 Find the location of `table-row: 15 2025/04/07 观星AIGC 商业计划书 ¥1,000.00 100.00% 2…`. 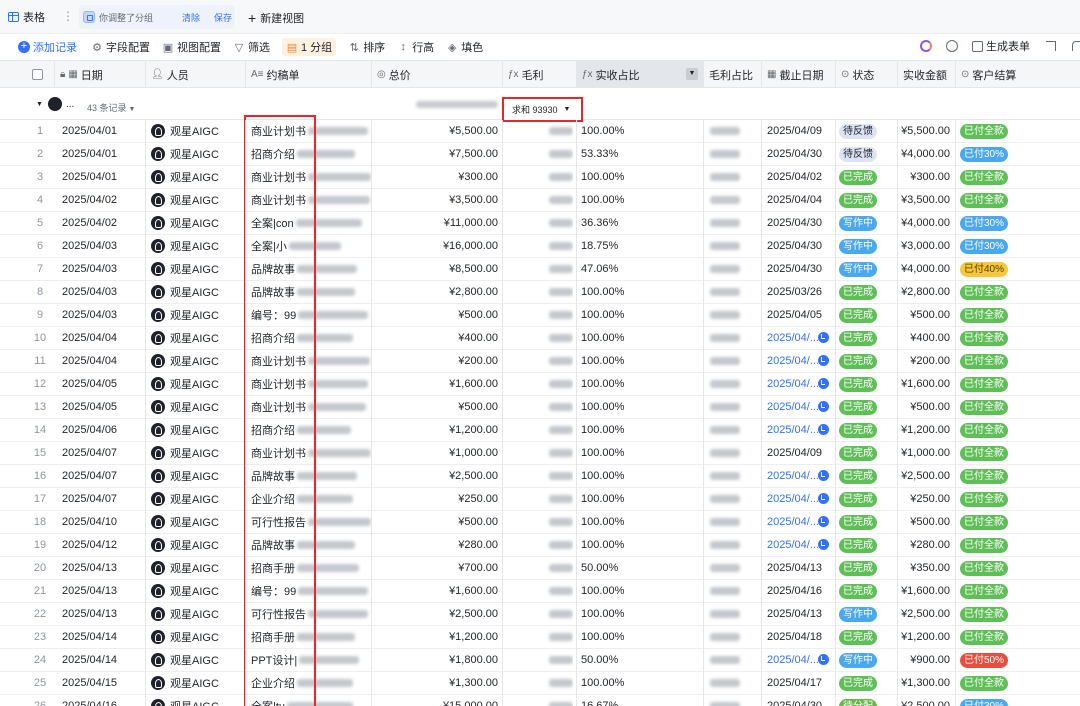

table-row: 15 2025/04/07 观星AIGC 商业计划书 ¥1,000.00 100.00% 2… is located at coordinates (540, 453).